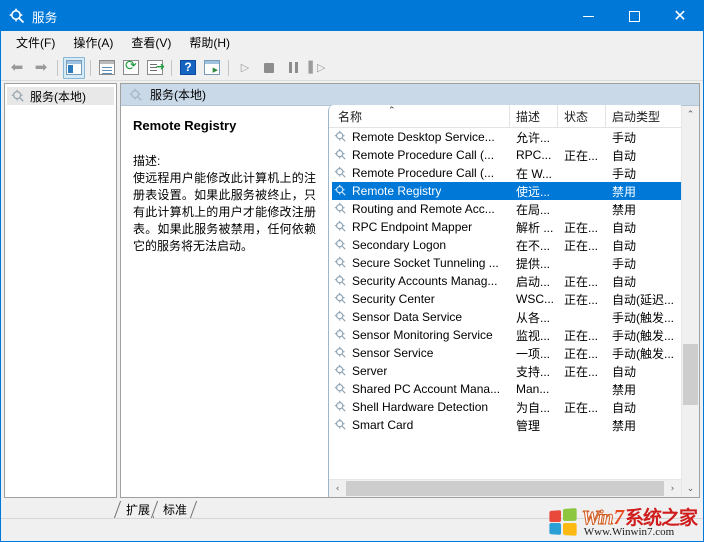 The image size is (704, 542). I want to click on scroll-right-button: ›, so click(672, 488).